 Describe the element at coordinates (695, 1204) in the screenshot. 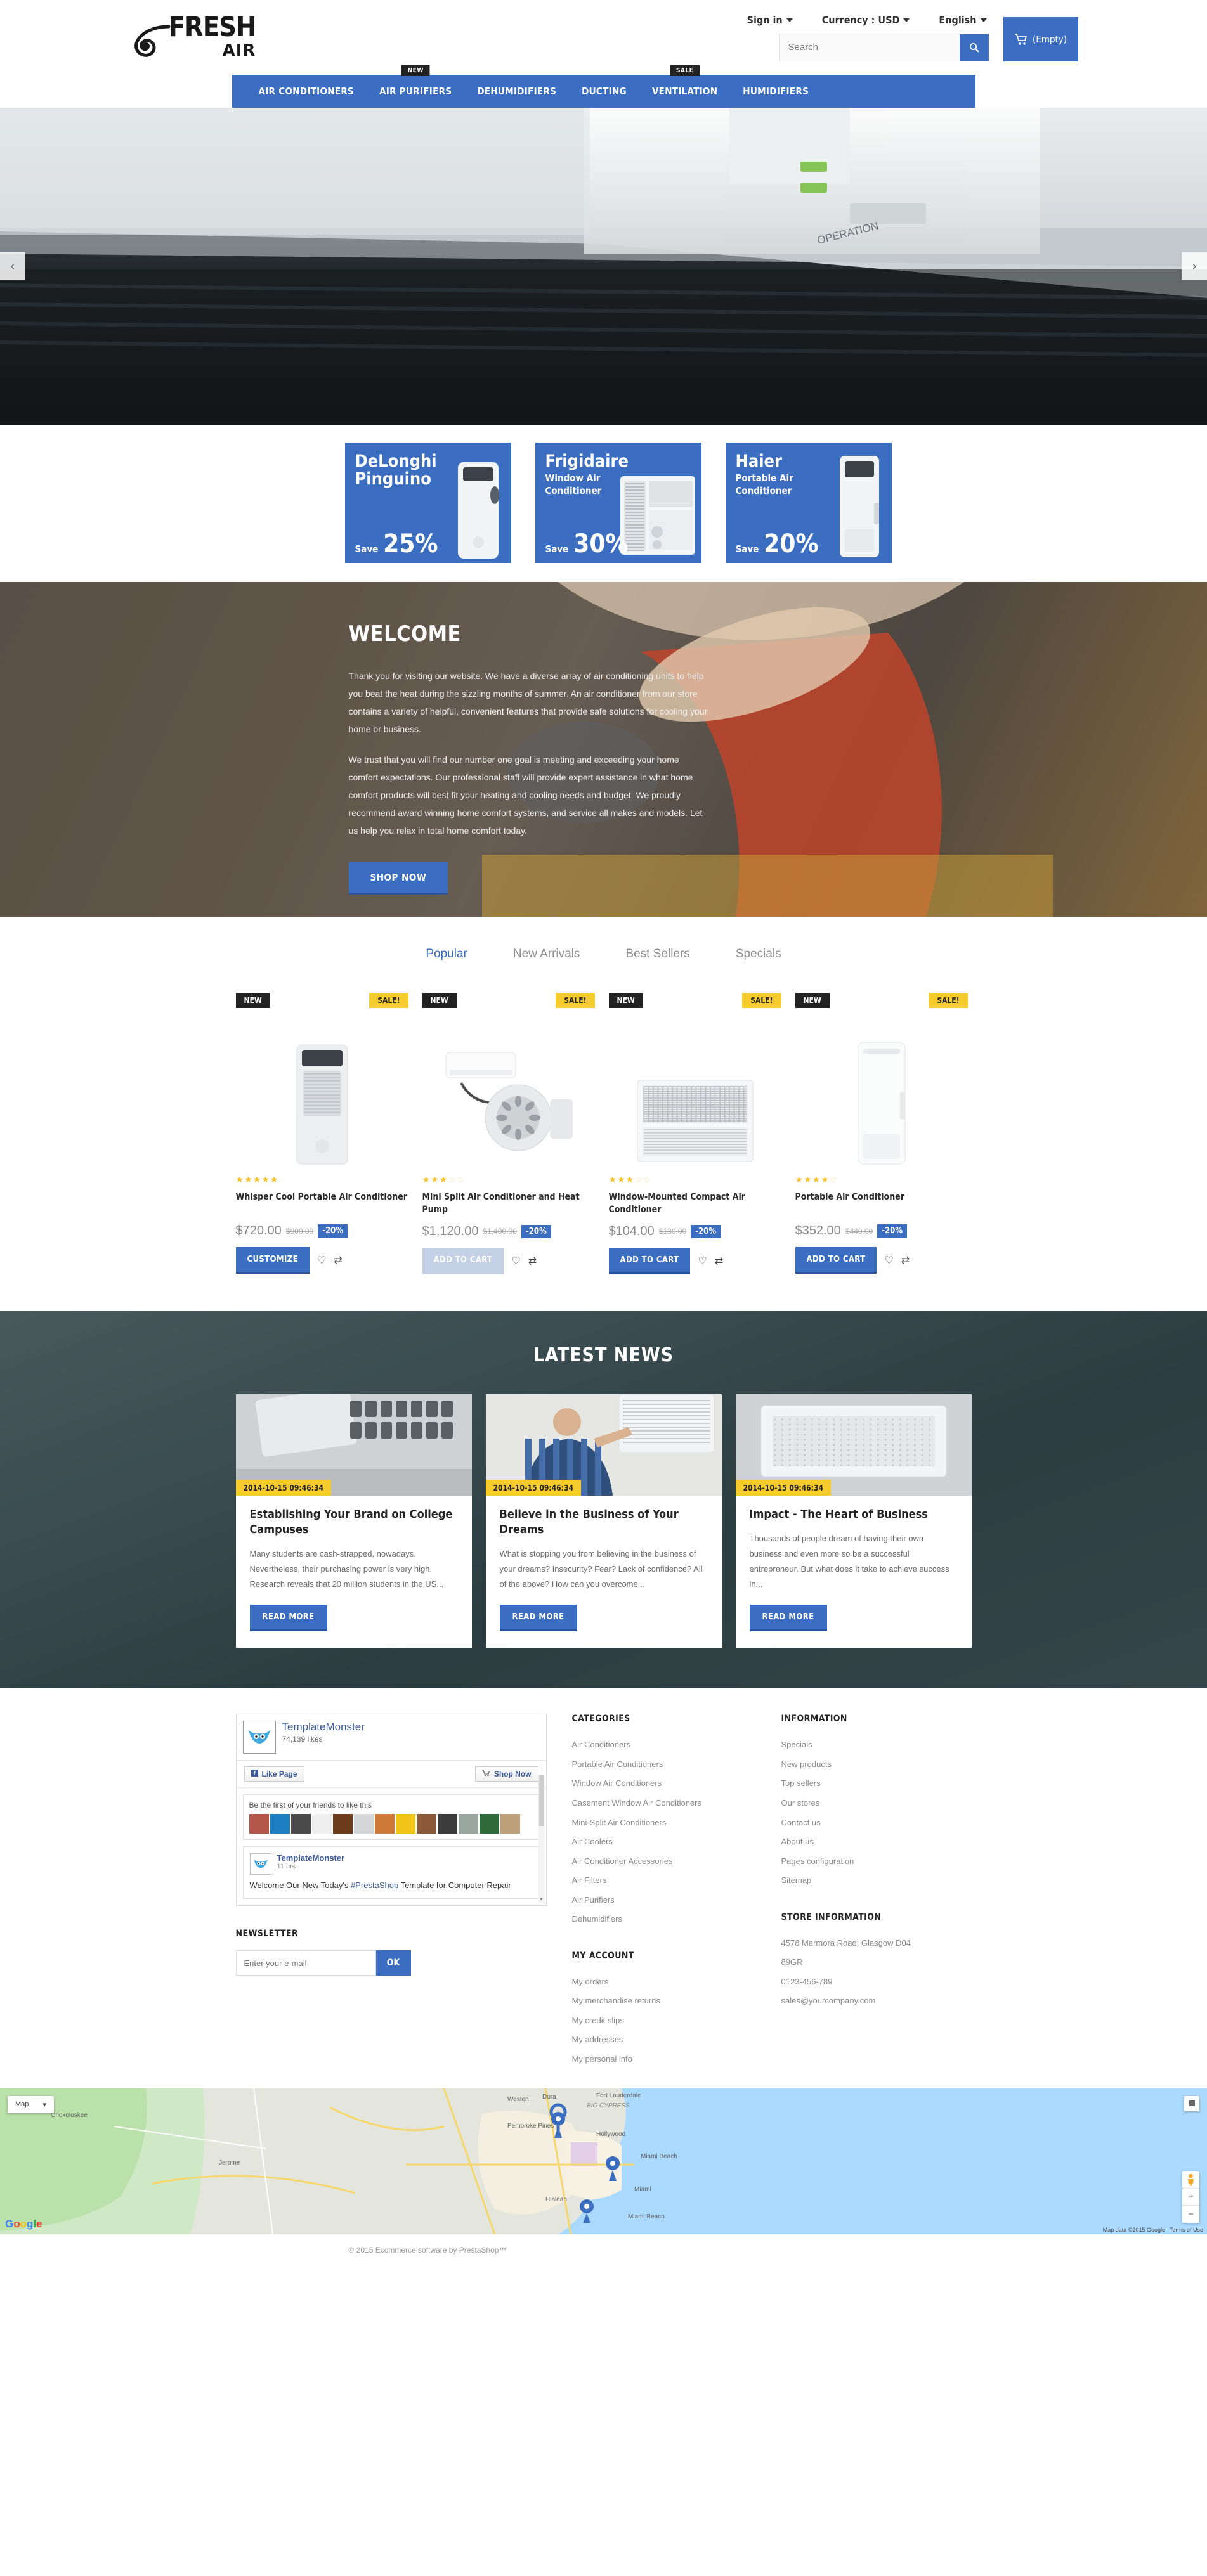

I see `product-name: Window-Mounted Compact Air Conditioner` at that location.